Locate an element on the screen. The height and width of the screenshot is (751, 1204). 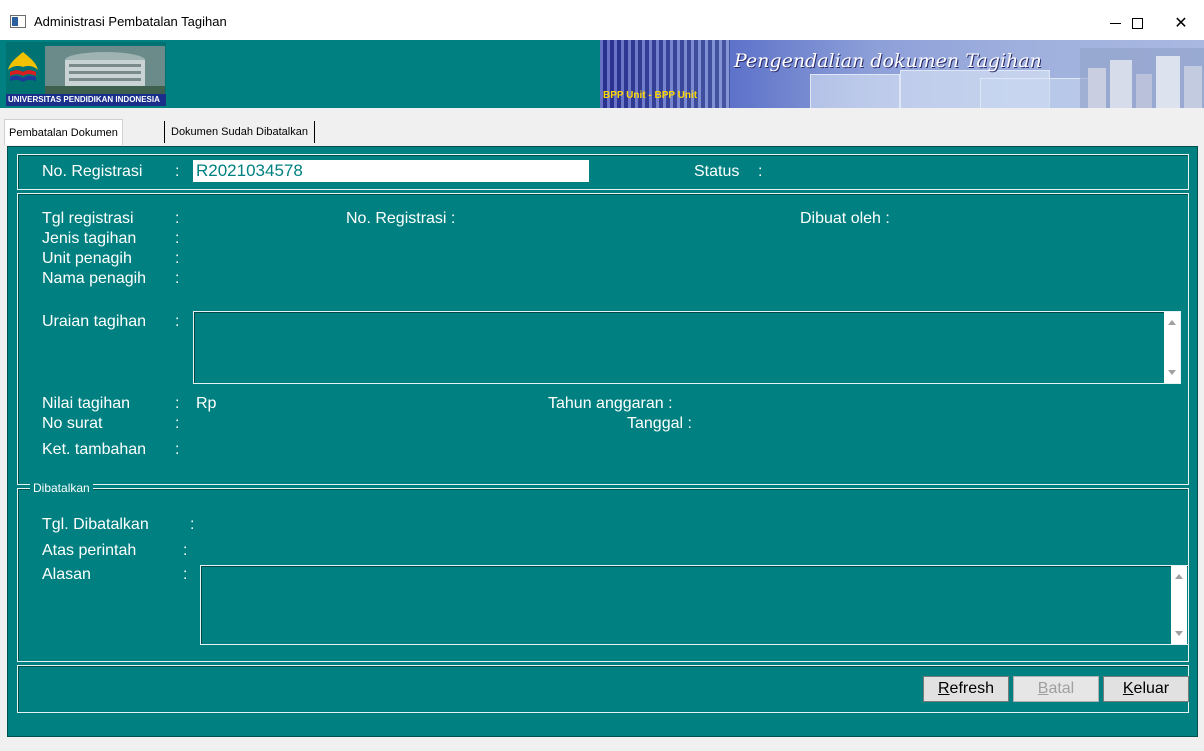
uraian-tagihan-textarea is located at coordinates (687, 347).